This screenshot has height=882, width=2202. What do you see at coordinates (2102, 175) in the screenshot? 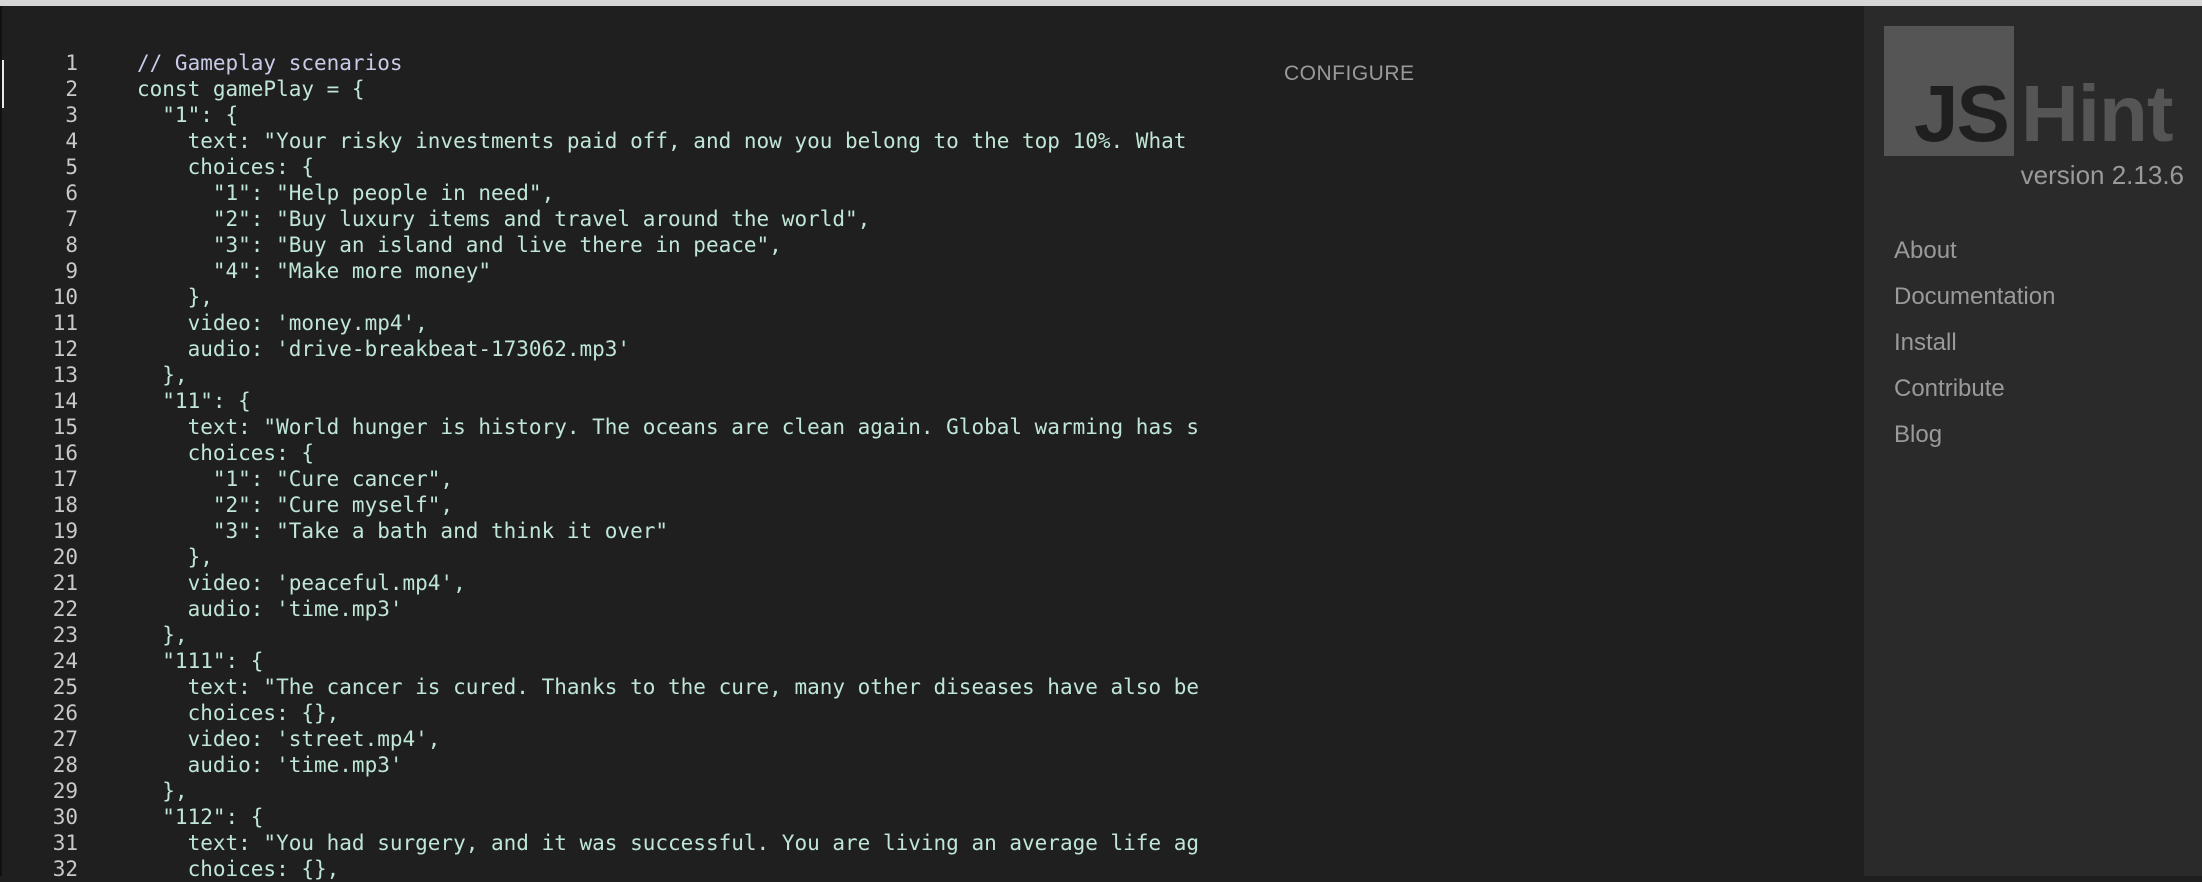
I see `version-label: version 2.13.6` at bounding box center [2102, 175].